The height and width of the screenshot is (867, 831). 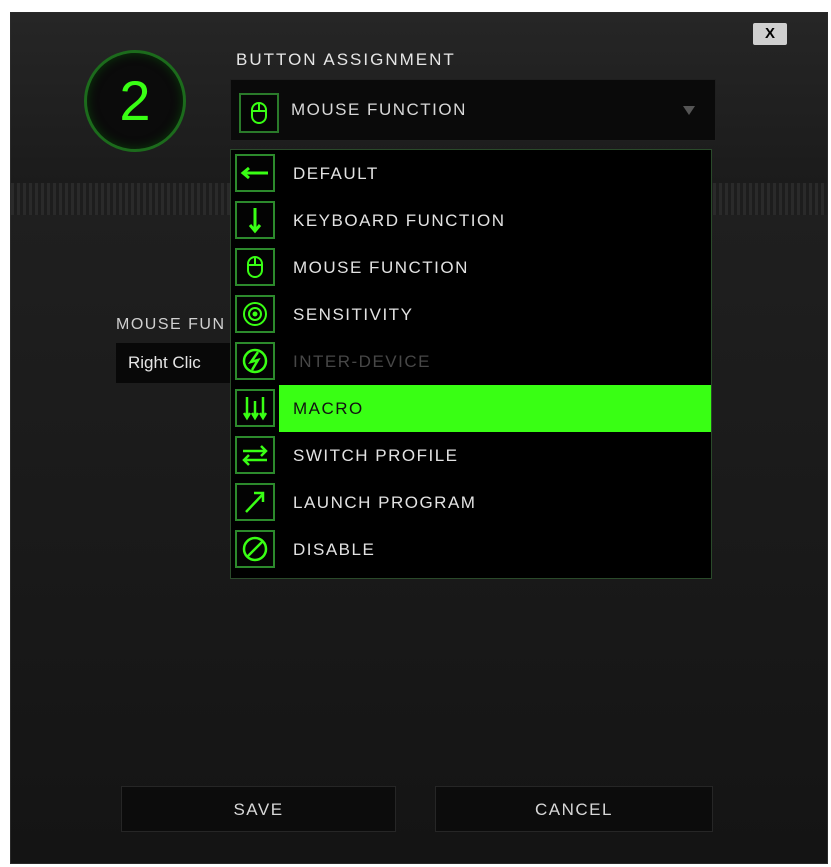 I want to click on menu-item-launch-program: LAUNCH PROGRAM, so click(x=471, y=502).